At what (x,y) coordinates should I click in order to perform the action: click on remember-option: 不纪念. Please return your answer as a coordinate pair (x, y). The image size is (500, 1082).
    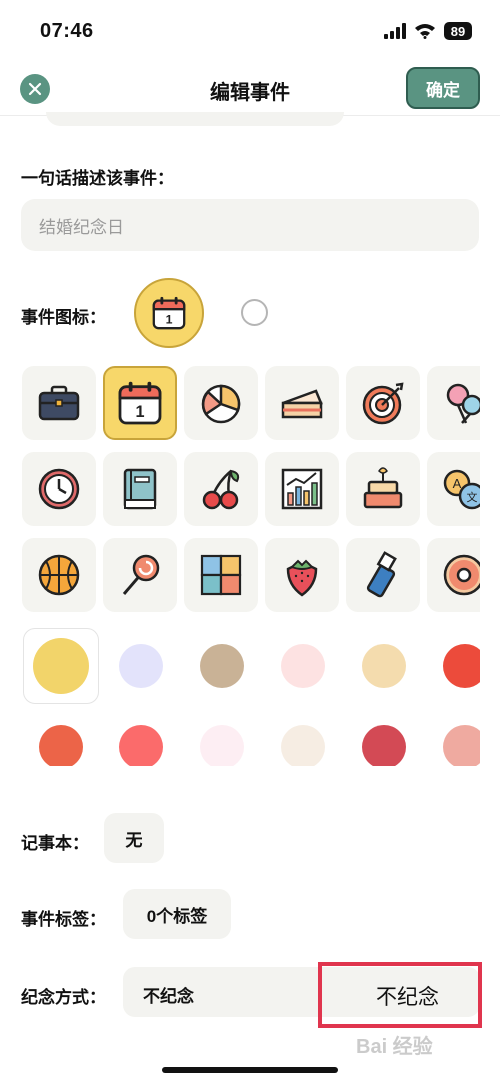
    Looking at the image, I should click on (407, 996).